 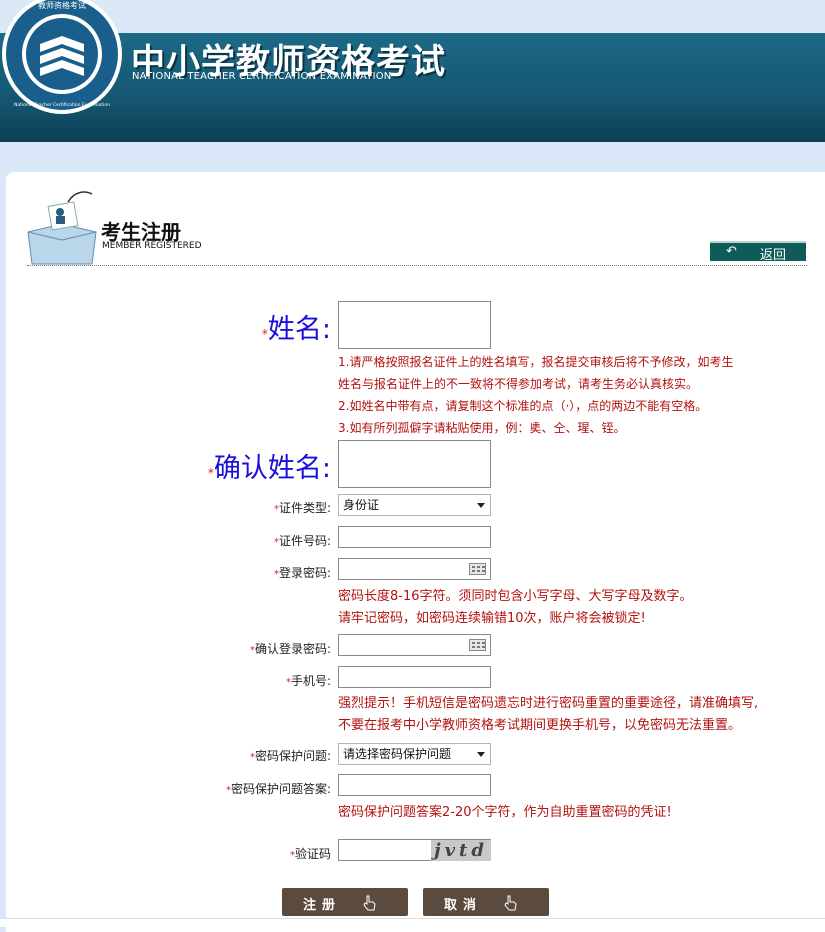 What do you see at coordinates (397, 754) in the screenshot?
I see `security-question-value: 请选择密码保护问题` at bounding box center [397, 754].